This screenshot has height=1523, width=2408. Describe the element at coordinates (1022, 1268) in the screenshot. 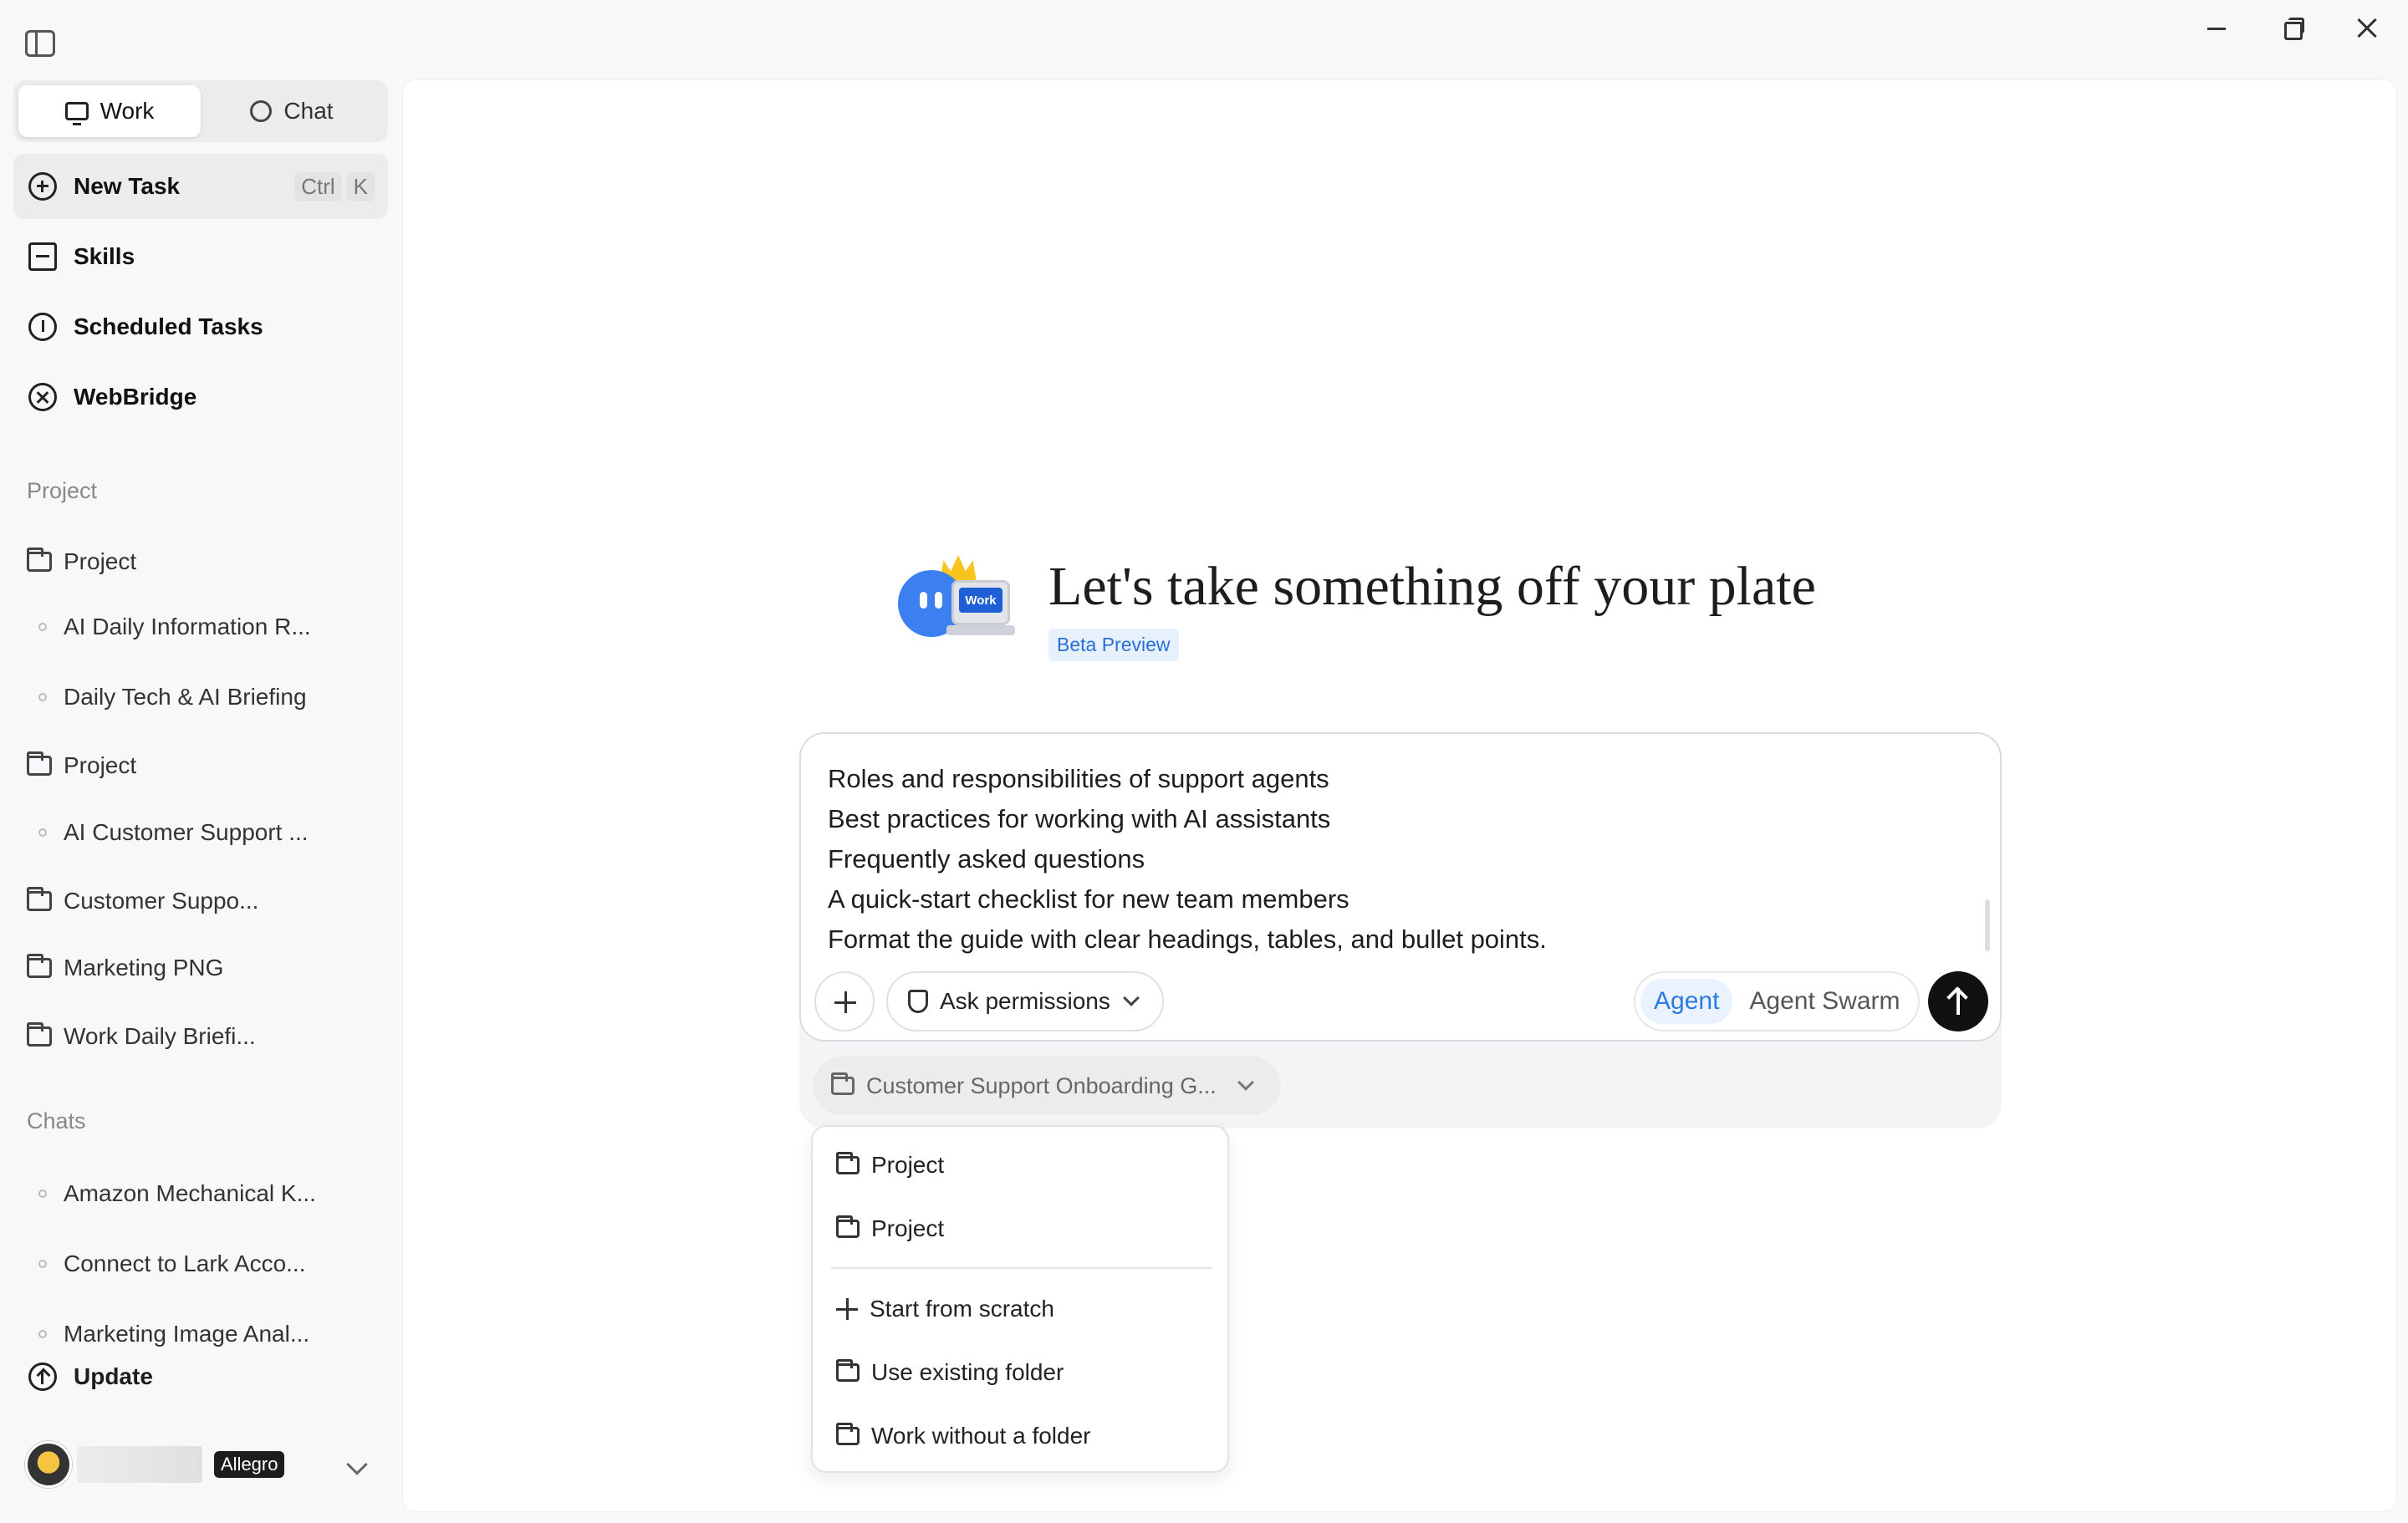

I see `menu-divider` at that location.